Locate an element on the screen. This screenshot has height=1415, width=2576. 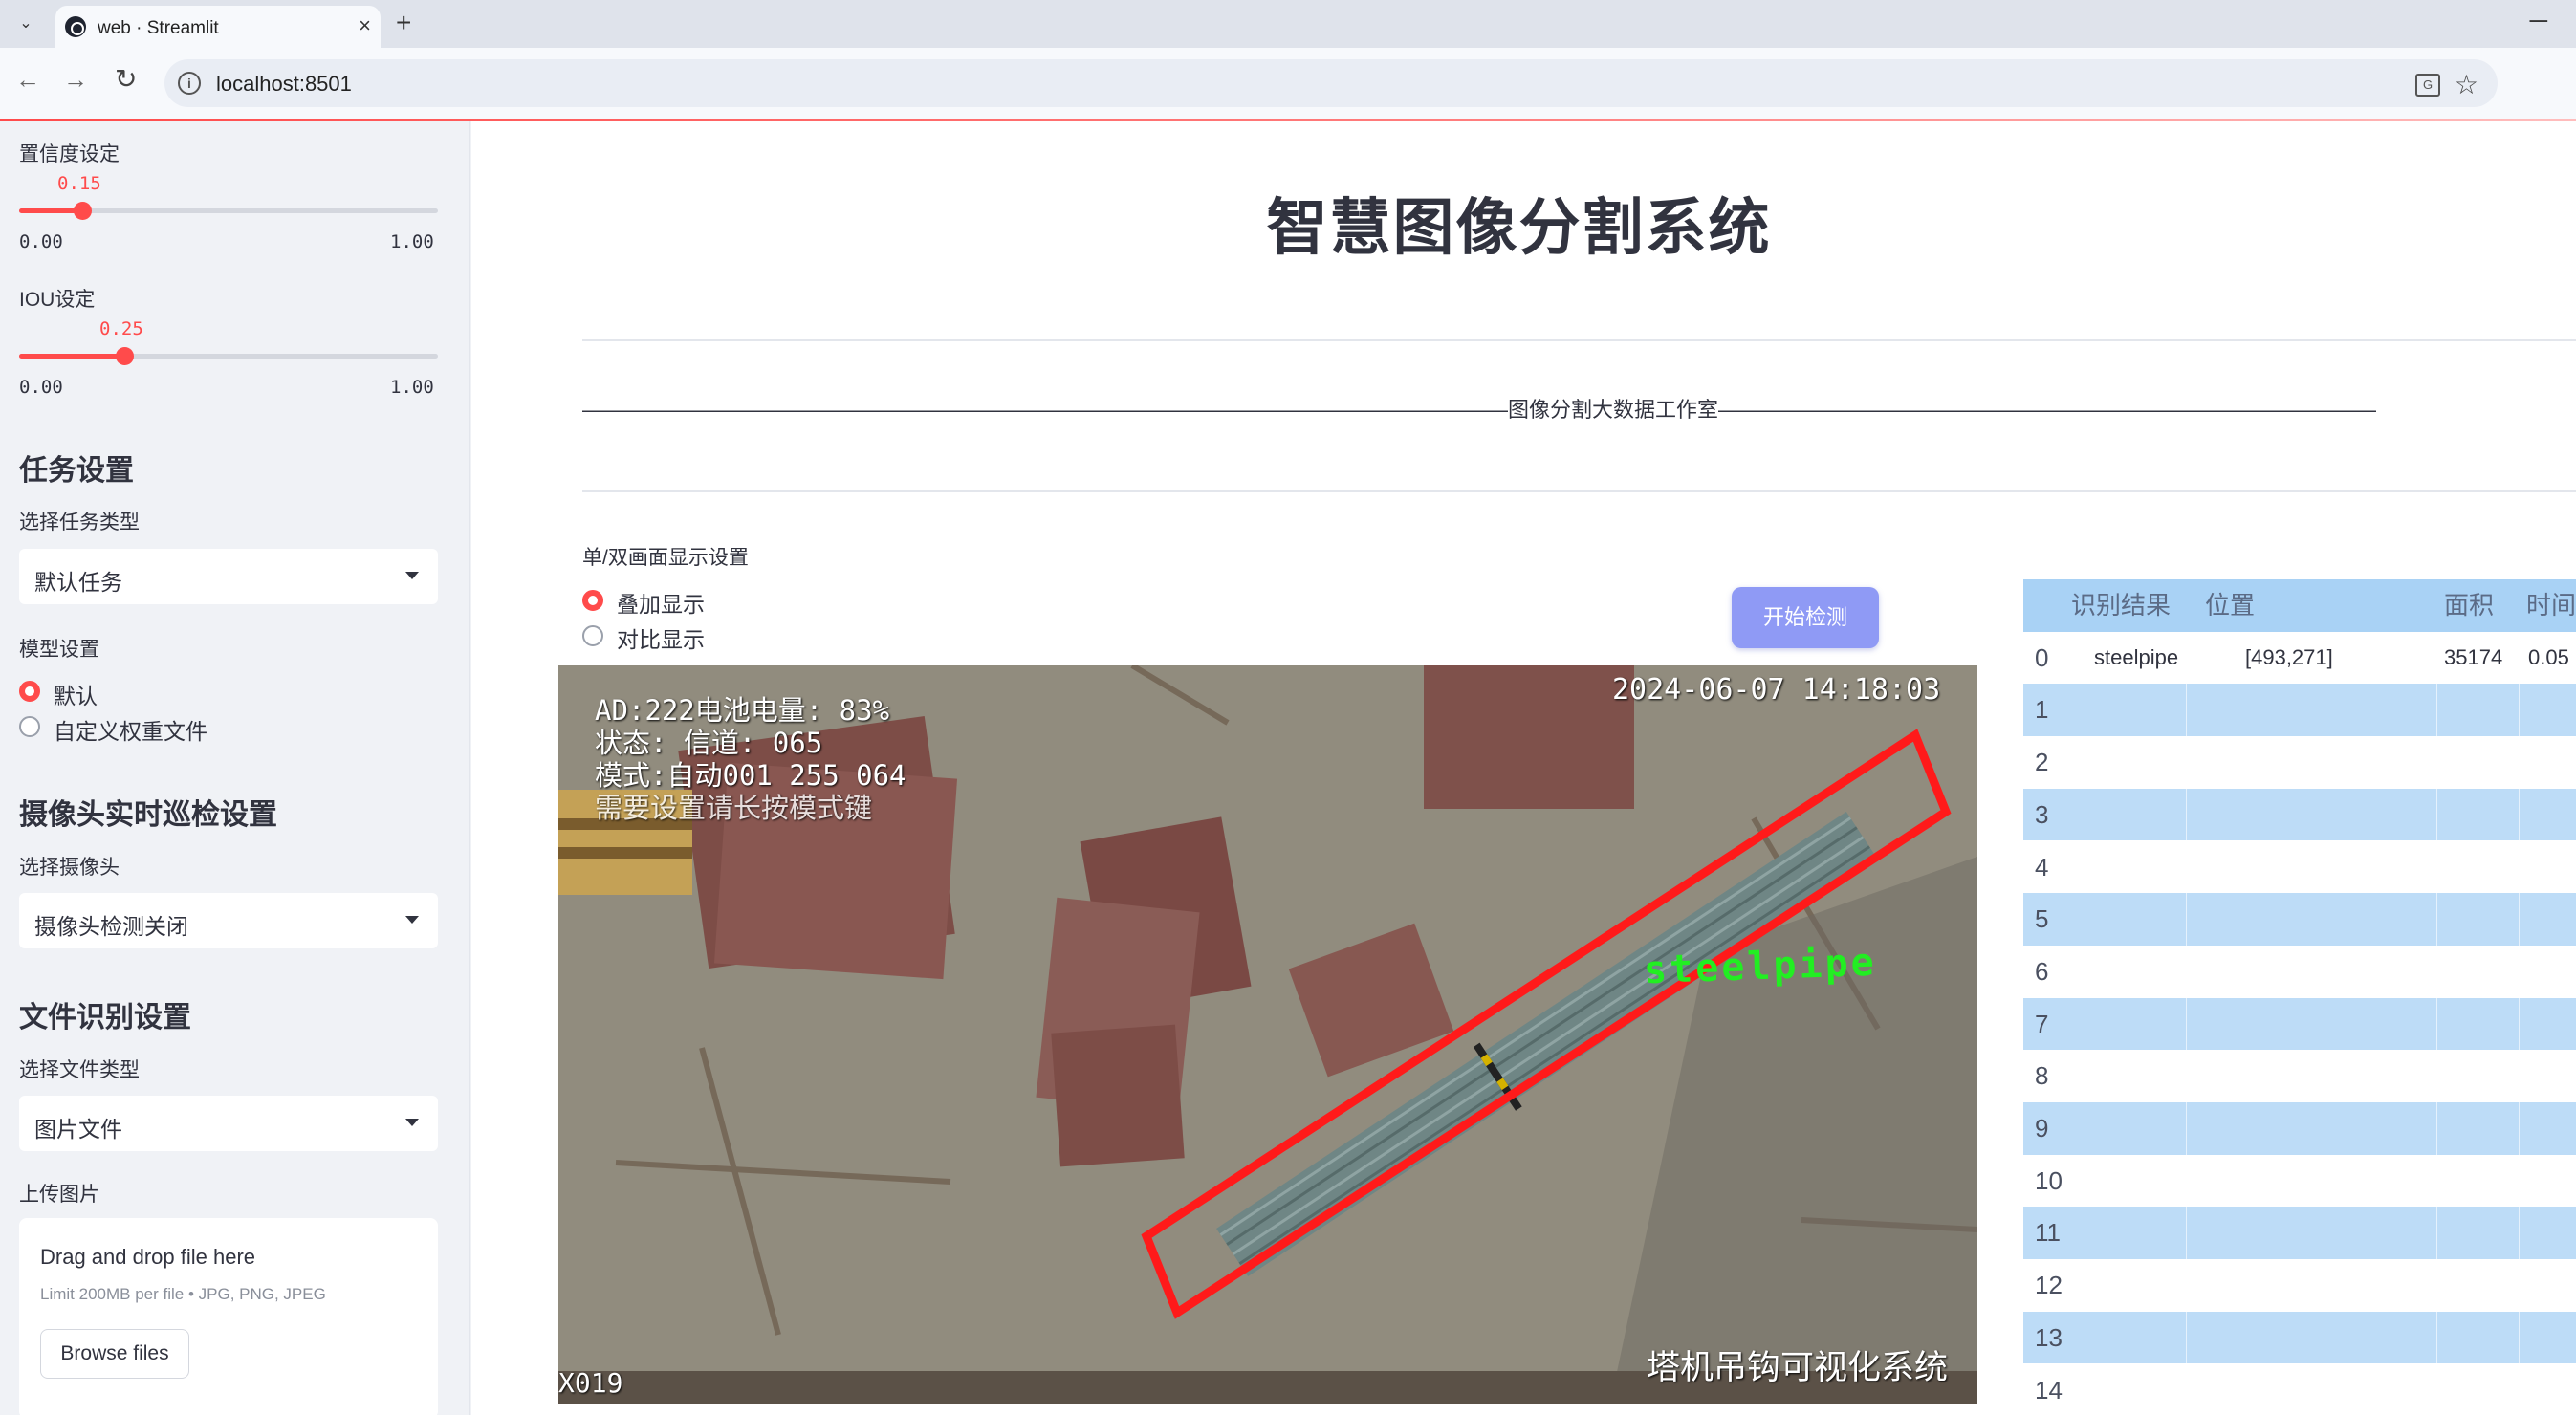
iou-slider-fill is located at coordinates (71, 357).